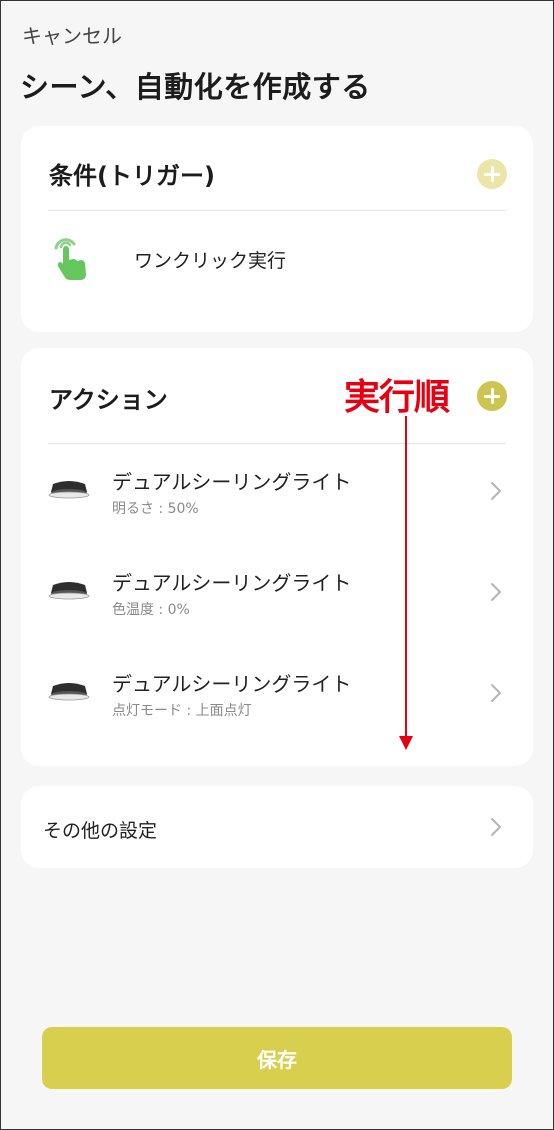 Image resolution: width=554 pixels, height=1130 pixels. What do you see at coordinates (182, 711) in the screenshot?
I see `action-item-detail: 点灯モード : 上面点灯` at bounding box center [182, 711].